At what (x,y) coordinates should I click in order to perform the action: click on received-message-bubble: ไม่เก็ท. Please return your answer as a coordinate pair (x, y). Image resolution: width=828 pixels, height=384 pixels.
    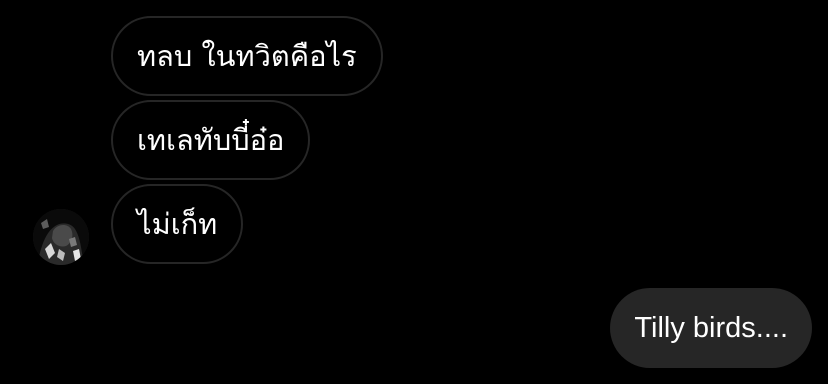
    Looking at the image, I should click on (177, 224).